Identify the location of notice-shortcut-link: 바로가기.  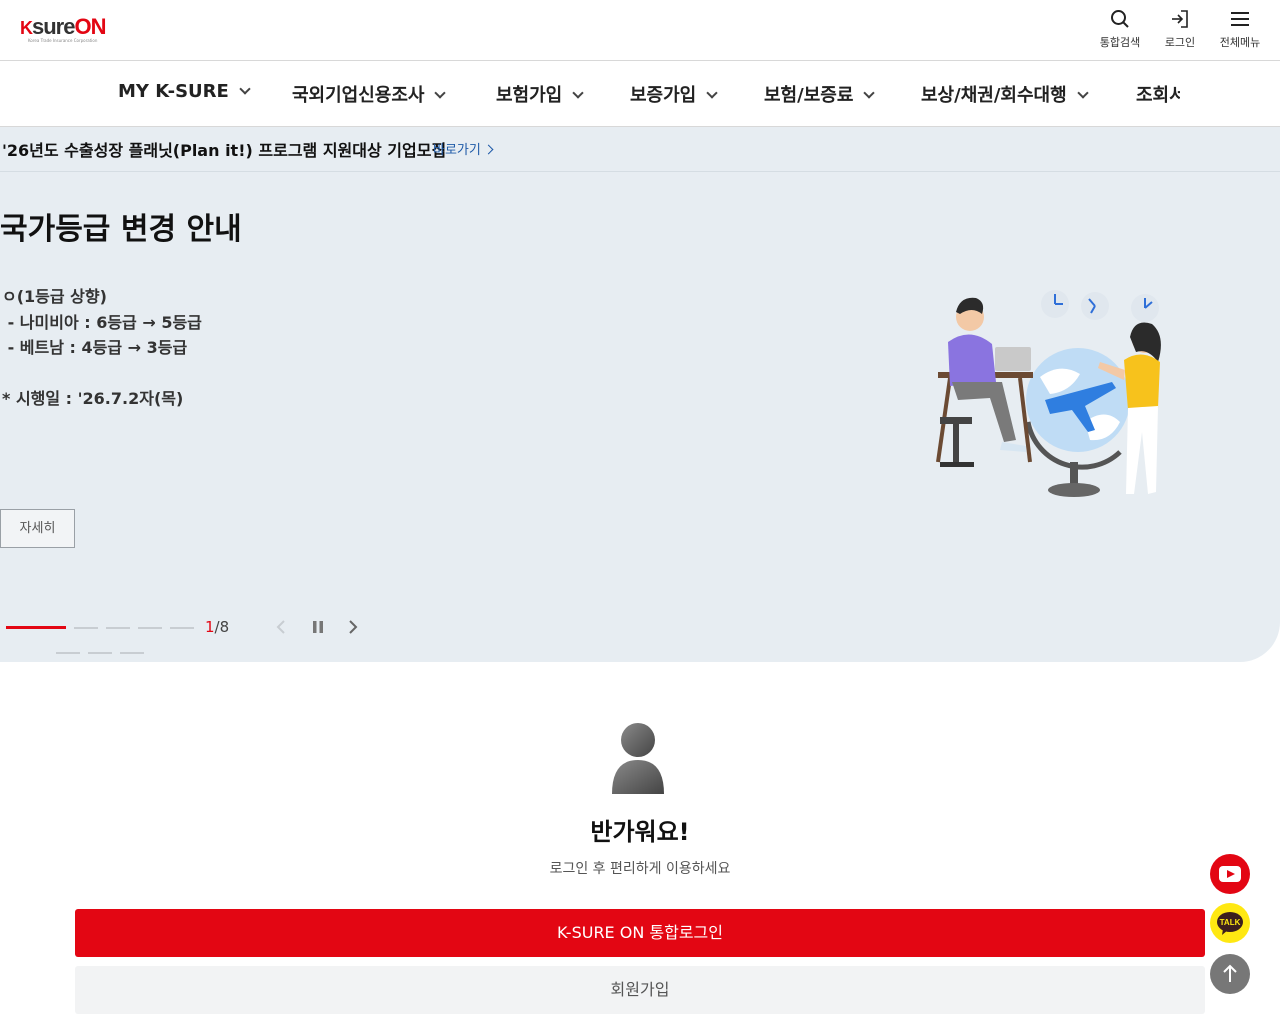
(463, 148).